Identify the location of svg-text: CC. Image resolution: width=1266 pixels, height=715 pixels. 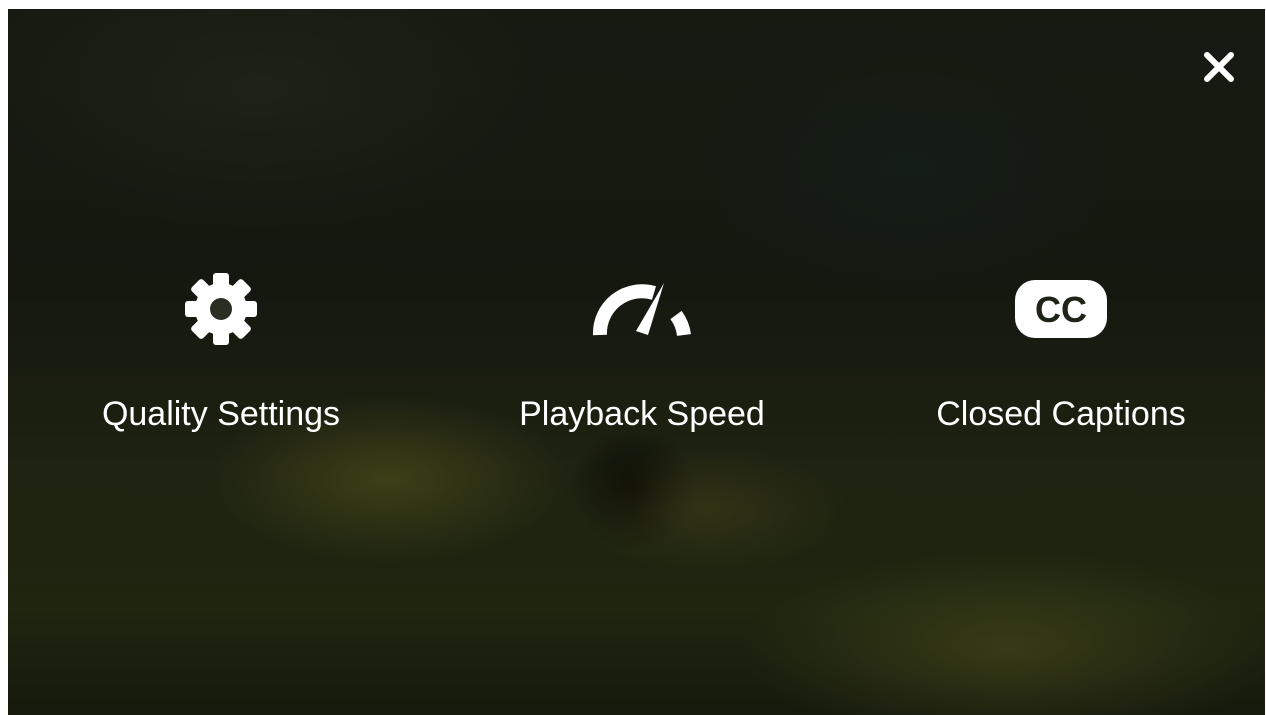
(1061, 309).